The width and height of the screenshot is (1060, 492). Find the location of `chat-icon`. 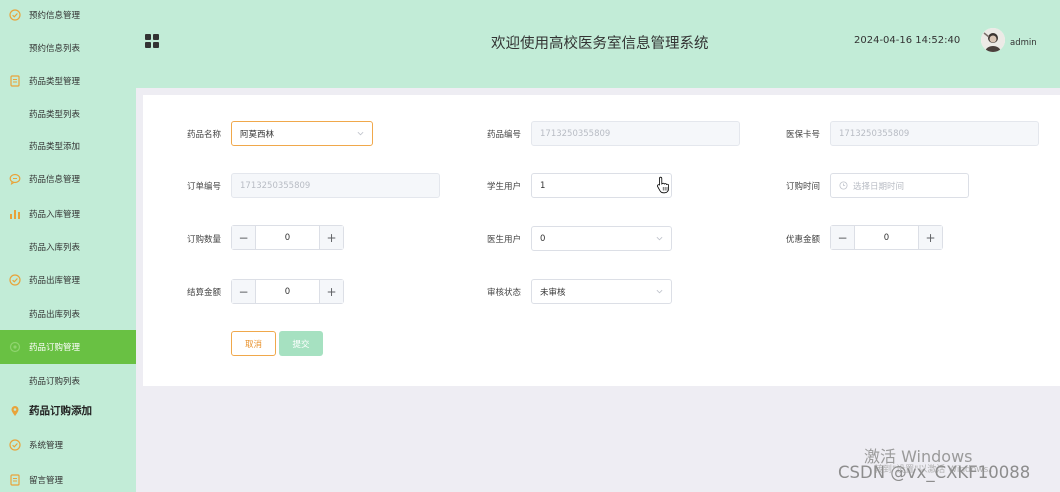

chat-icon is located at coordinates (14, 178).